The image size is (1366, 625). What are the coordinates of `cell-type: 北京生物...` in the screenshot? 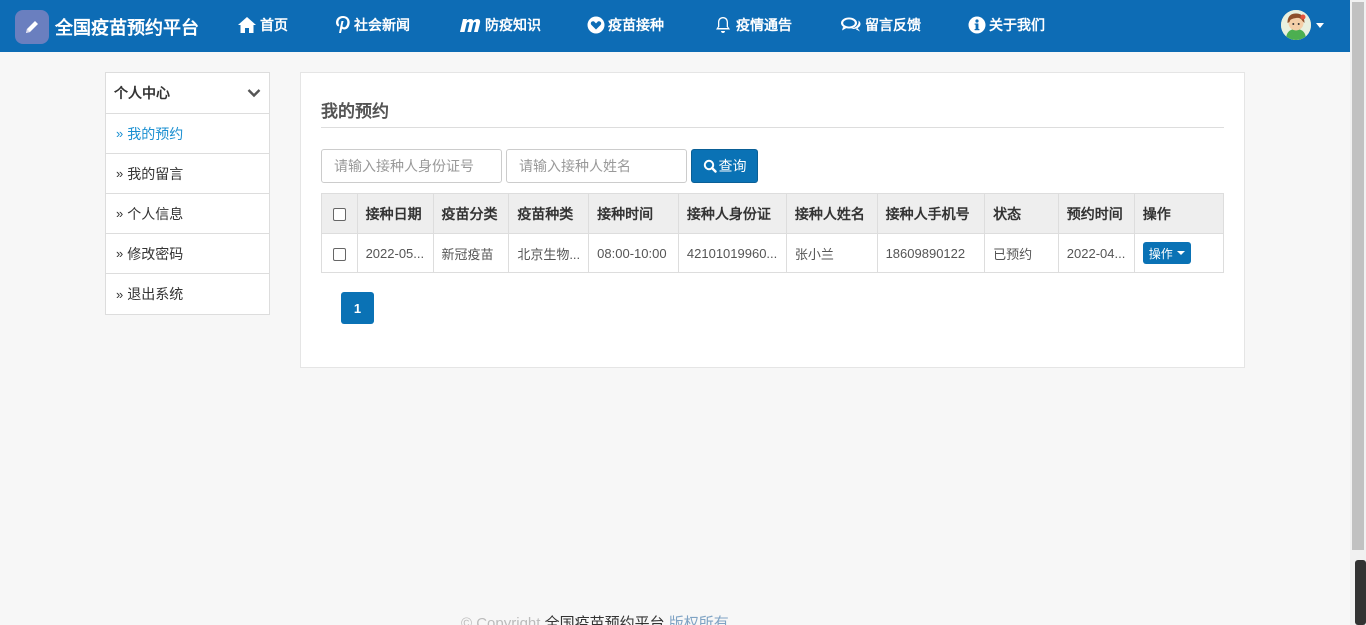 It's located at (549, 253).